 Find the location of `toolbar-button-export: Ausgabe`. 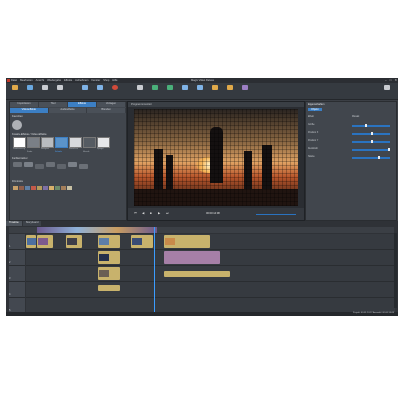

toolbar-button-export: Ausgabe is located at coordinates (215, 95).